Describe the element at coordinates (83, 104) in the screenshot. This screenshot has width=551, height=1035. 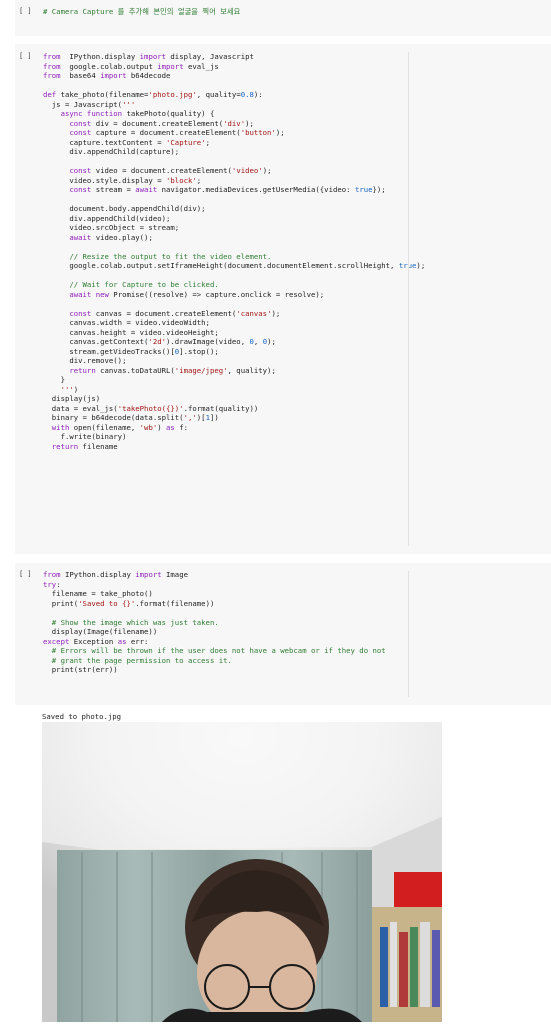
I see `code-token: js = Javascript(` at that location.